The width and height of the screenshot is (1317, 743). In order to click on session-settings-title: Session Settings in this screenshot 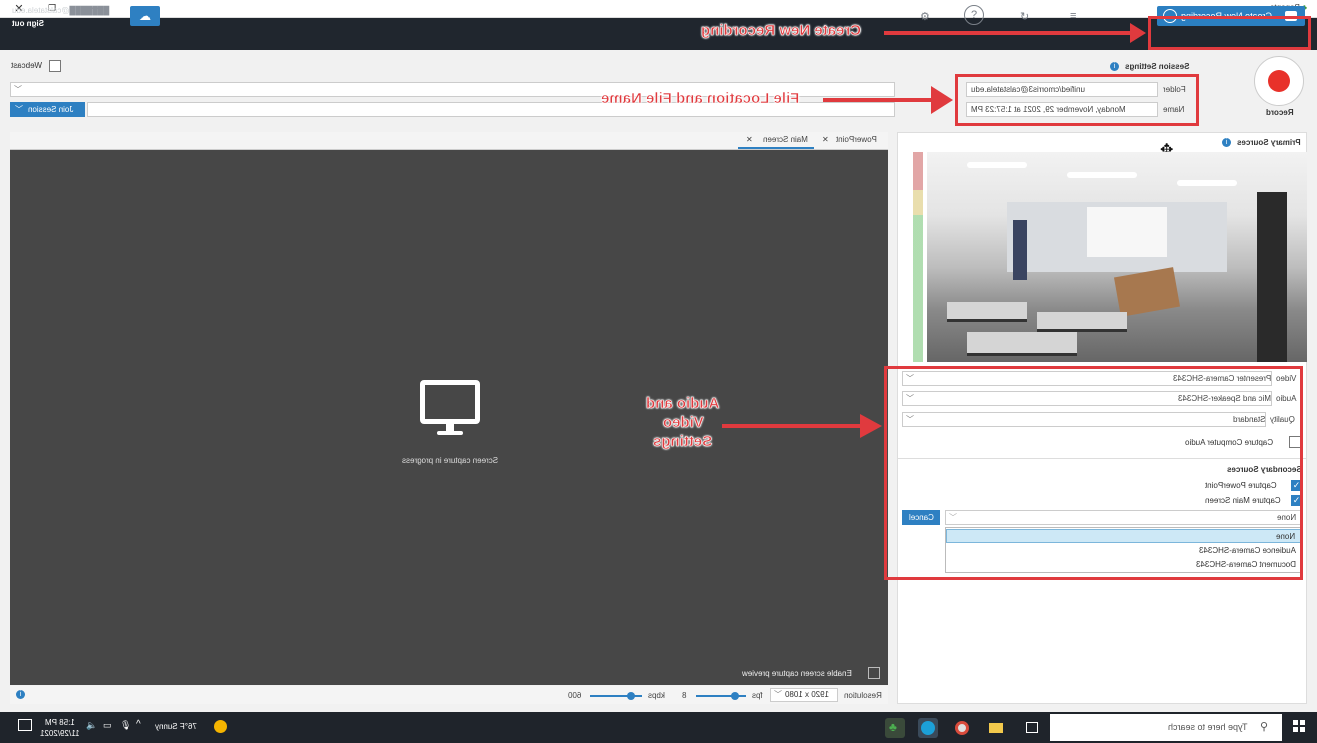, I will do `click(1157, 66)`.